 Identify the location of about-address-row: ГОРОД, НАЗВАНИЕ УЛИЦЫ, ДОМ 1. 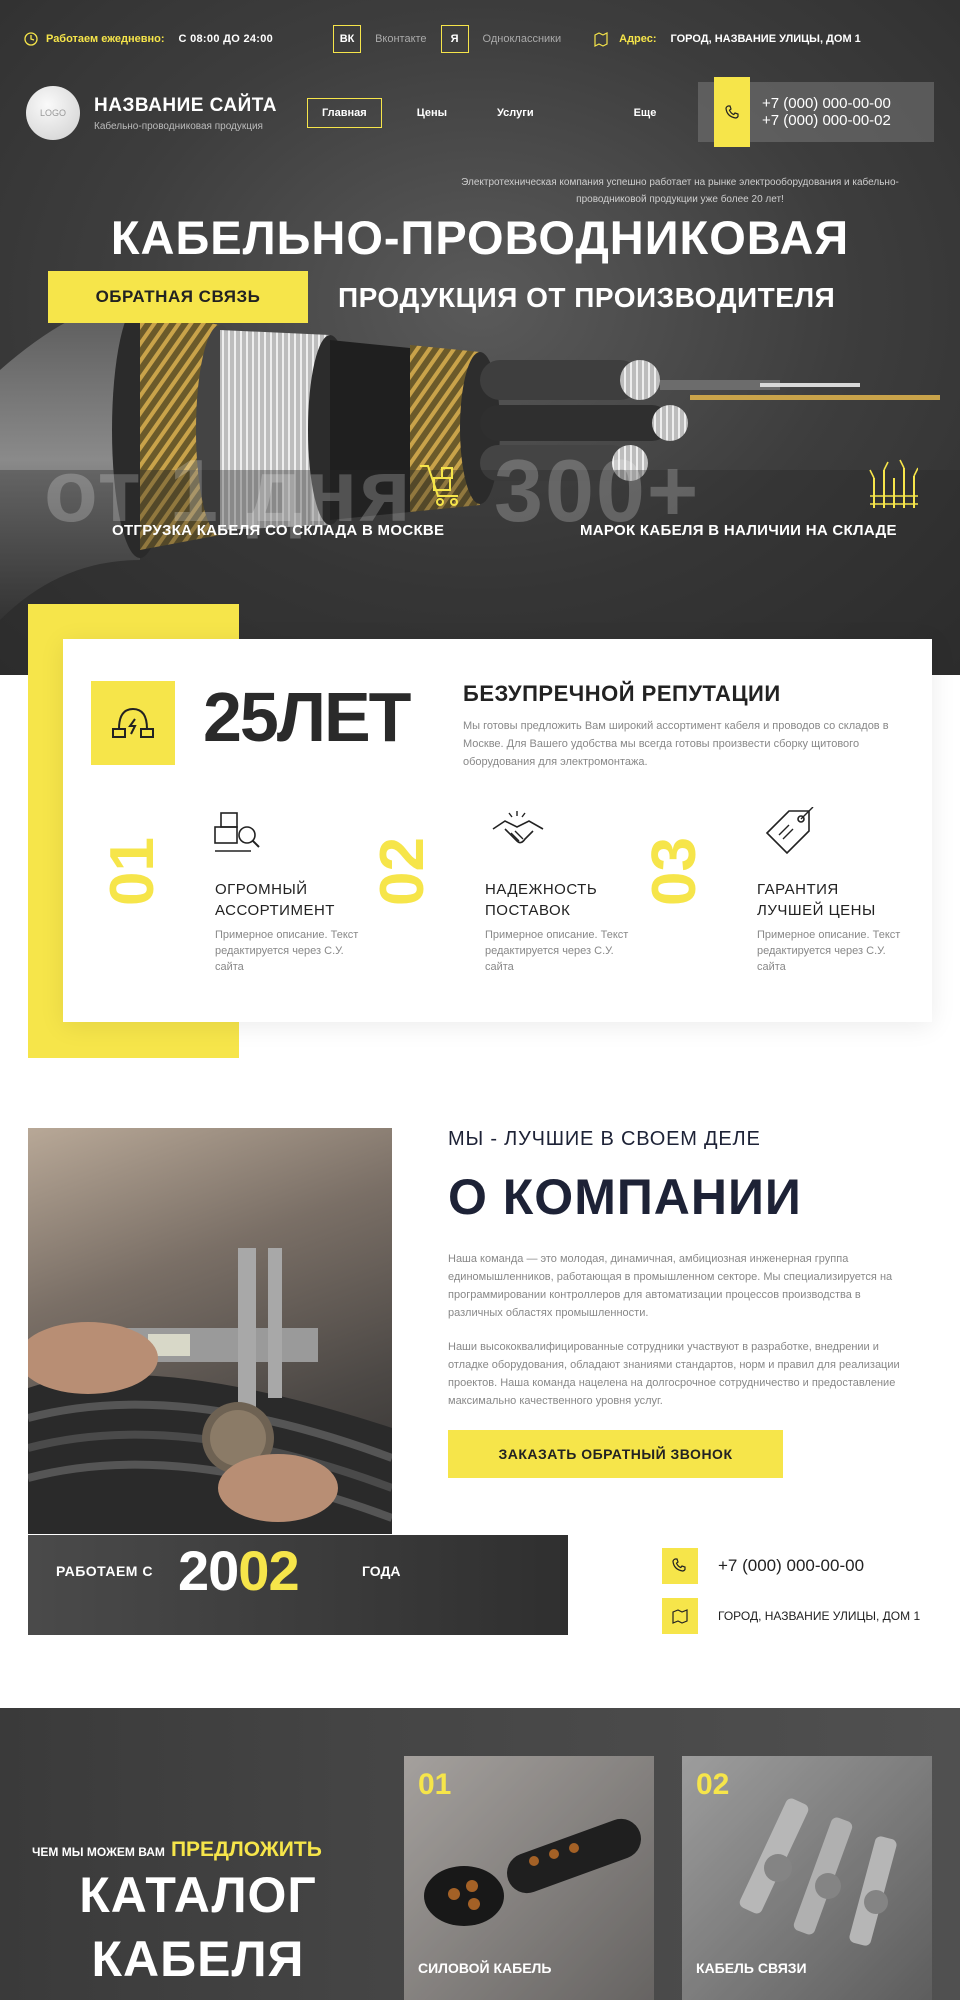
(805, 1616).